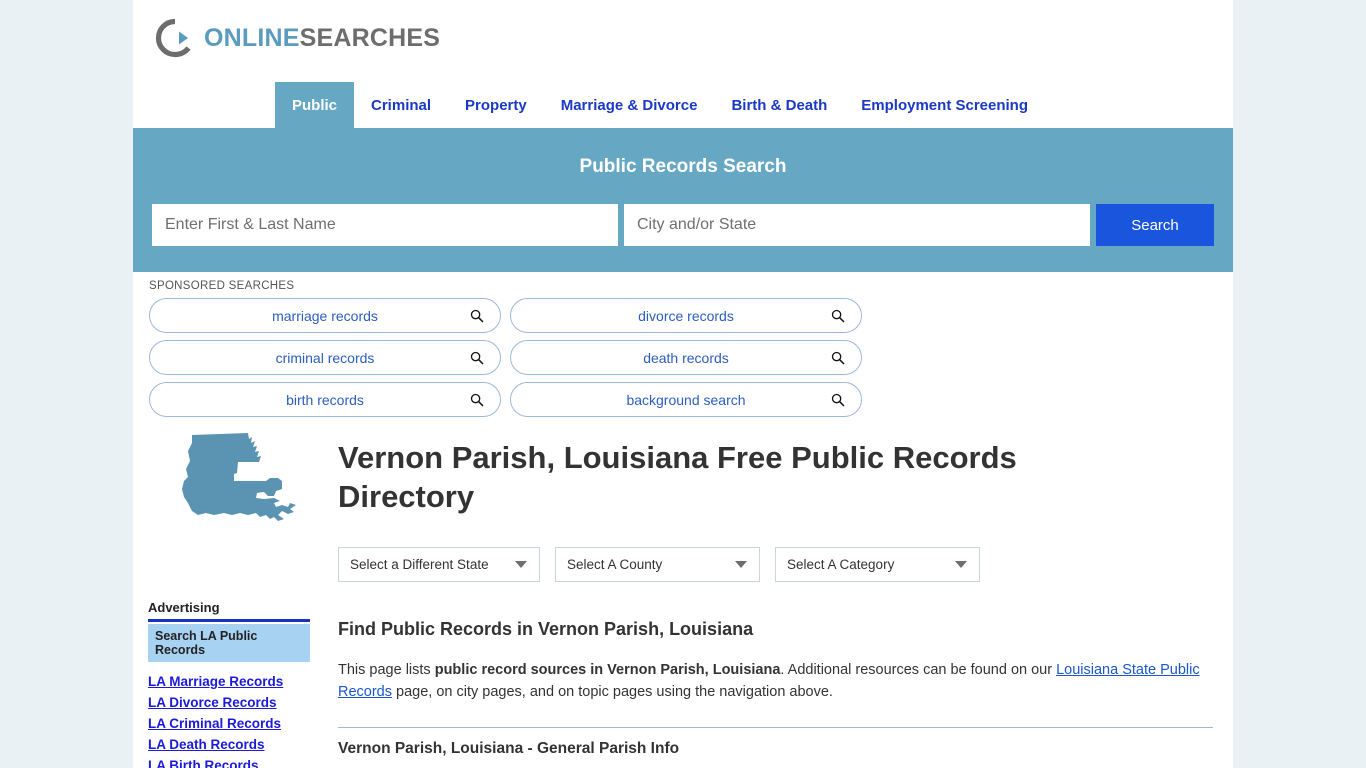  I want to click on sponsored-pill-label: divorce records, so click(686, 315).